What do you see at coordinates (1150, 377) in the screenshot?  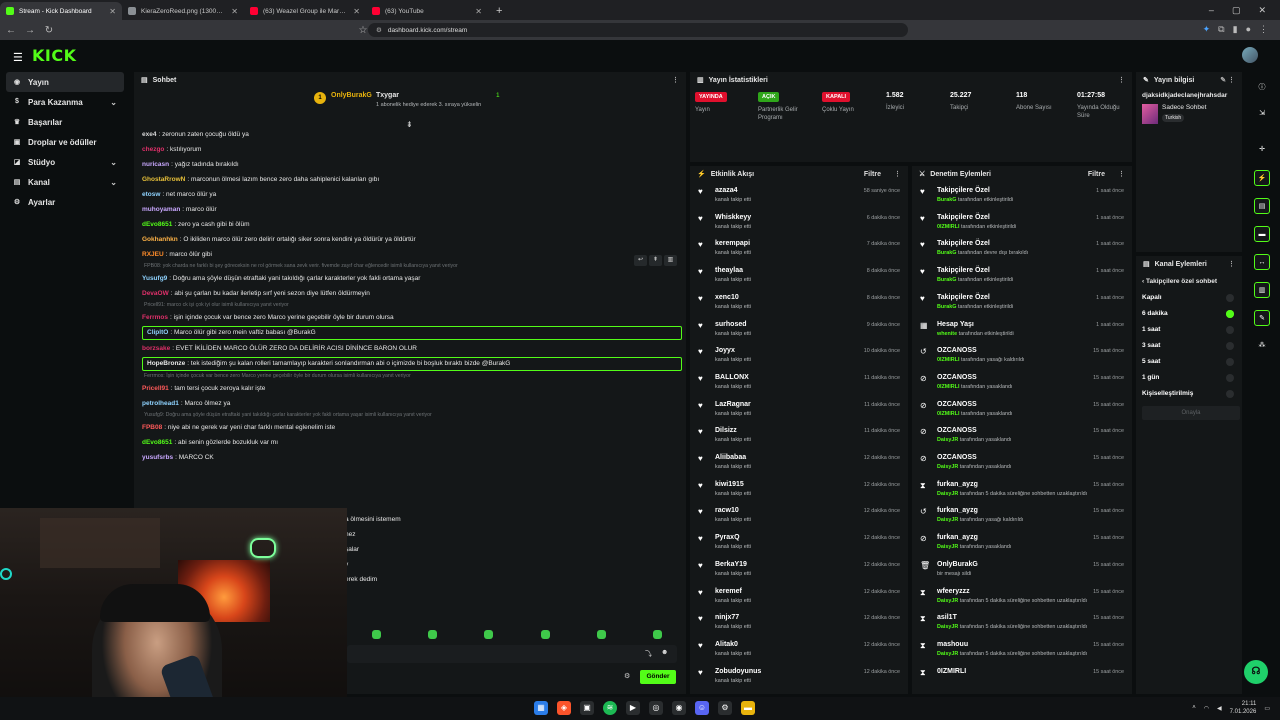 I see `follower-only-option: 1 gün` at bounding box center [1150, 377].